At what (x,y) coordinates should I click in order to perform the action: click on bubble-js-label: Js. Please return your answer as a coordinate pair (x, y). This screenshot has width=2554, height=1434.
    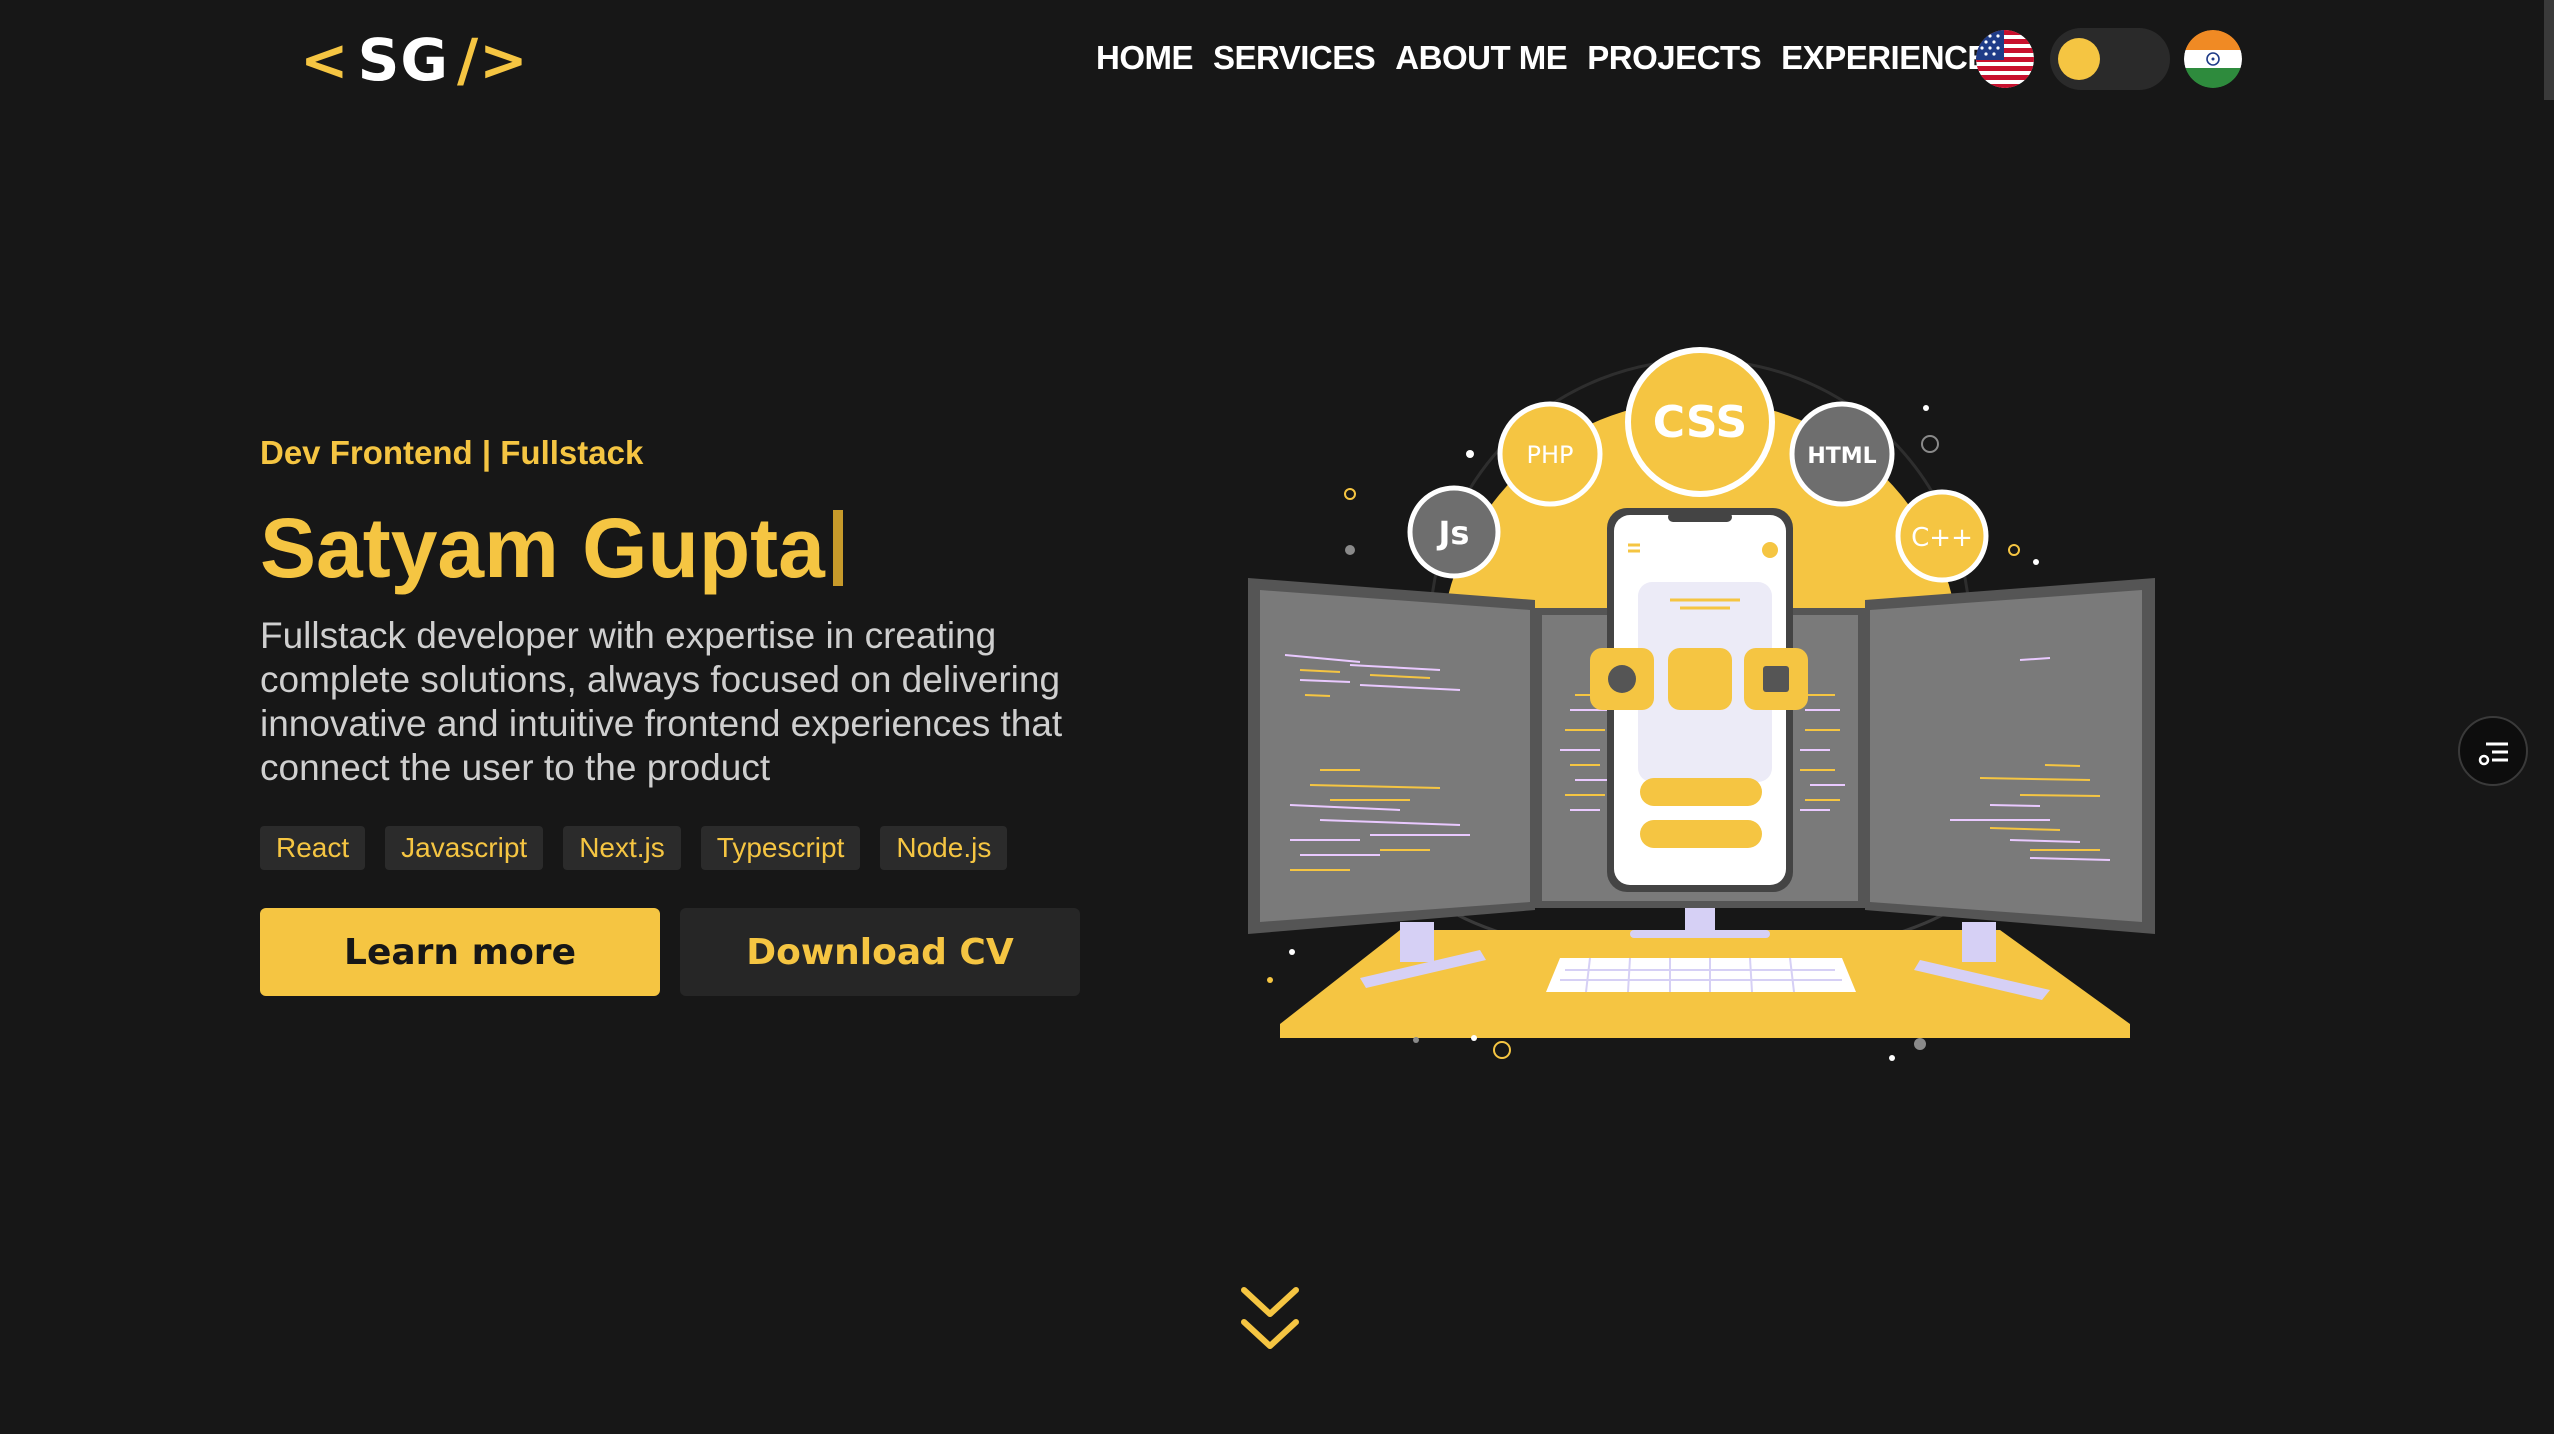
    Looking at the image, I should click on (1453, 533).